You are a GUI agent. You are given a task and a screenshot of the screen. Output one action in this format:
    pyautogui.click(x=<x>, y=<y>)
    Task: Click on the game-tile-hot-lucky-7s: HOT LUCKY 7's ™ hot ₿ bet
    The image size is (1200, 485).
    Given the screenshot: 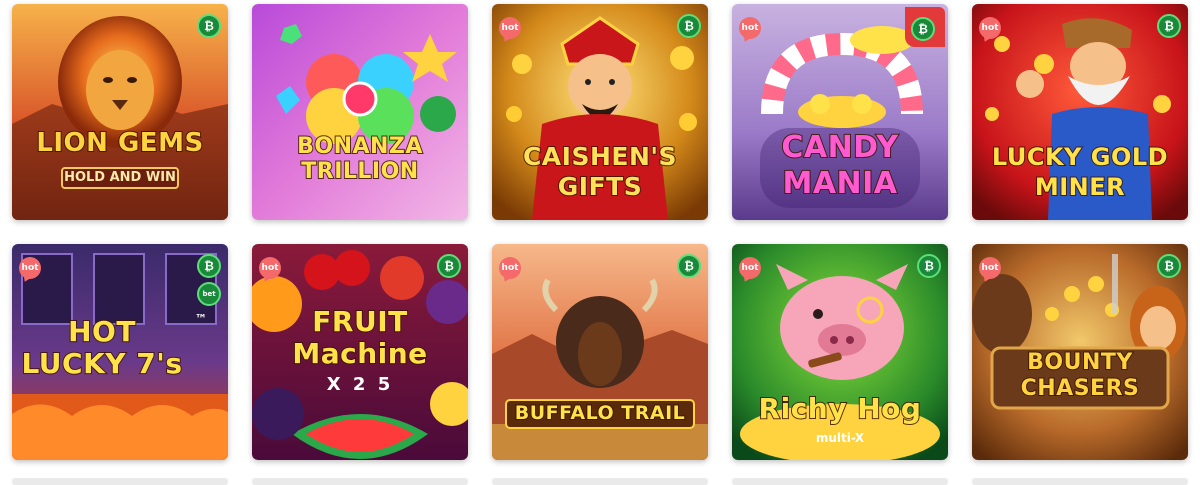 What is the action you would take?
    pyautogui.click(x=120, y=352)
    